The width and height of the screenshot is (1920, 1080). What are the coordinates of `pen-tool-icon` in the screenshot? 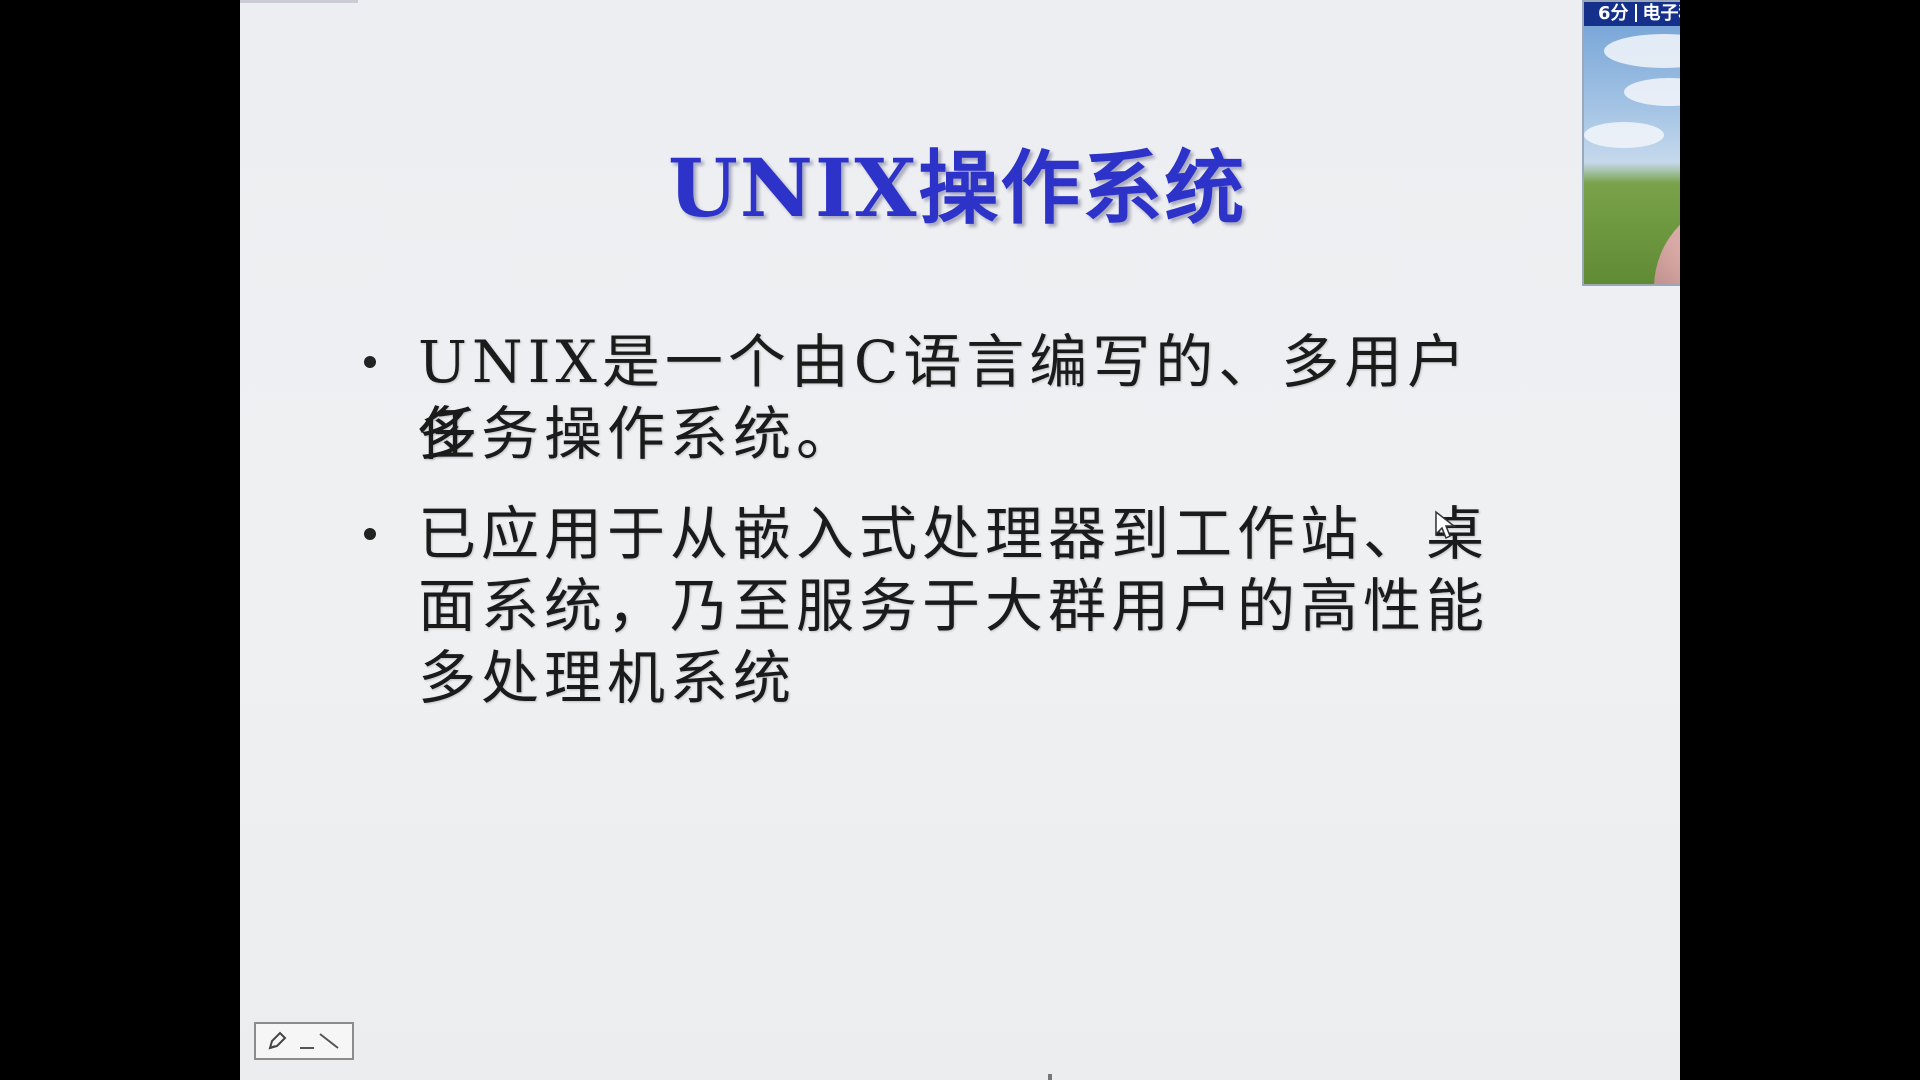 It's located at (277, 1041).